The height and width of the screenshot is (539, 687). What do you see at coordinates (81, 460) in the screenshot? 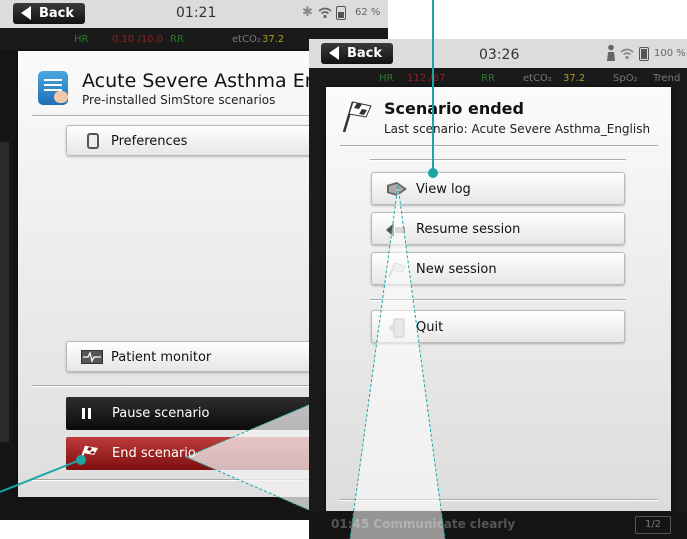
I see `callout-dot-bottom` at bounding box center [81, 460].